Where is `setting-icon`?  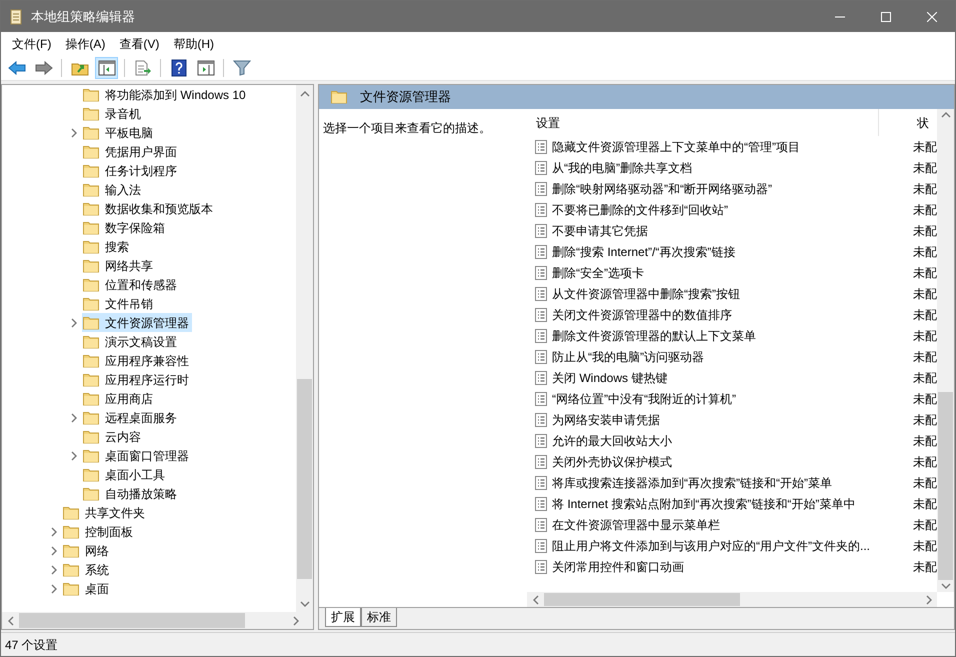
setting-icon is located at coordinates (541, 231).